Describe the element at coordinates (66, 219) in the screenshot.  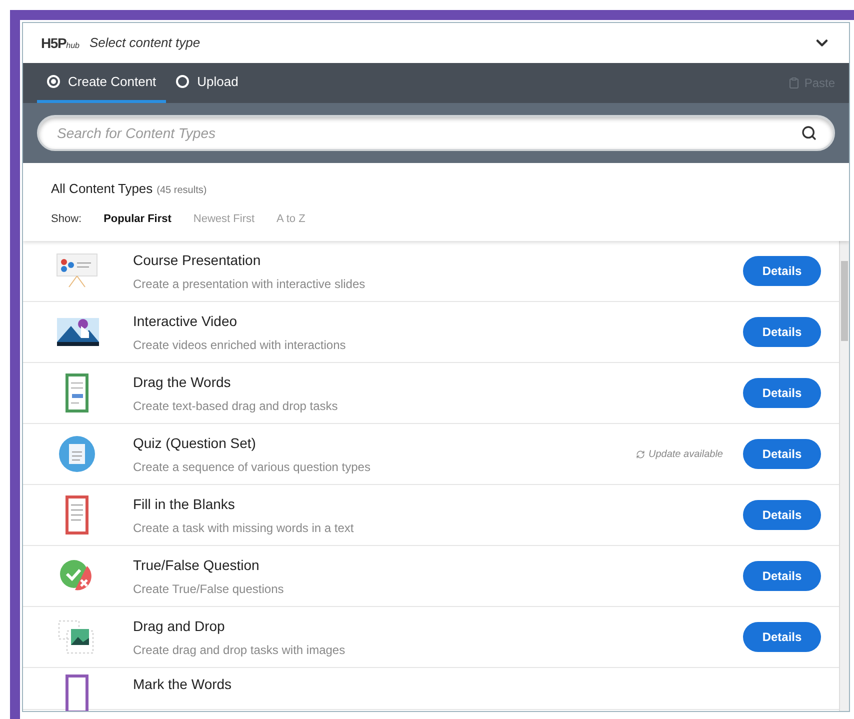
I see `sort-label: Show:` at that location.